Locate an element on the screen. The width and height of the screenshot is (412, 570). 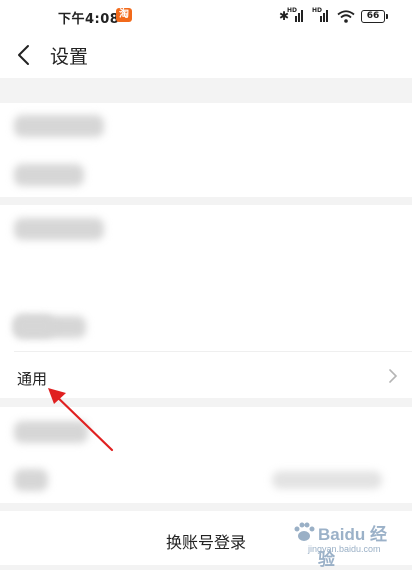
nav-bar: 设置 is located at coordinates (206, 55).